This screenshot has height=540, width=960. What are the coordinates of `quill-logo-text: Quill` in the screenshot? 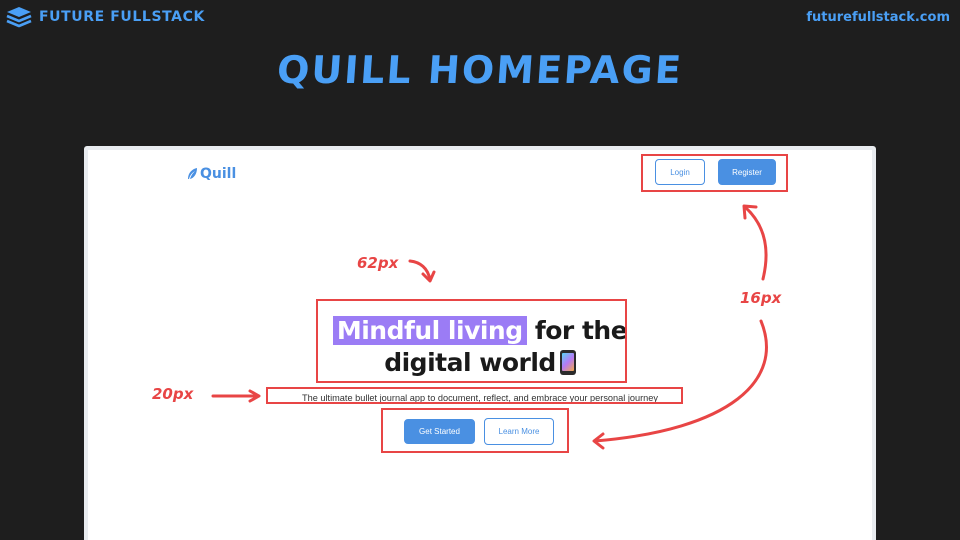 It's located at (218, 174).